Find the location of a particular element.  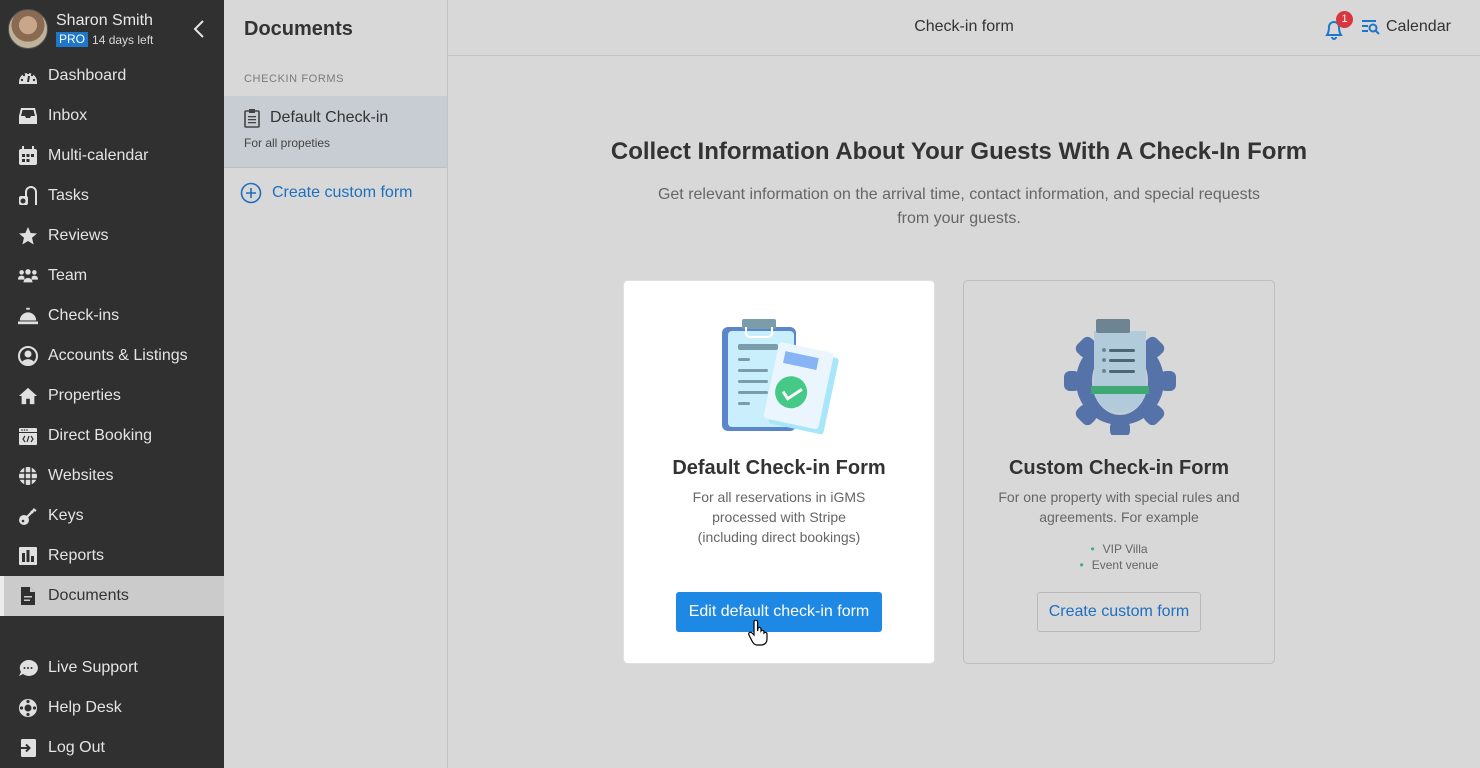

lifebuoy-icon is located at coordinates (28, 708).